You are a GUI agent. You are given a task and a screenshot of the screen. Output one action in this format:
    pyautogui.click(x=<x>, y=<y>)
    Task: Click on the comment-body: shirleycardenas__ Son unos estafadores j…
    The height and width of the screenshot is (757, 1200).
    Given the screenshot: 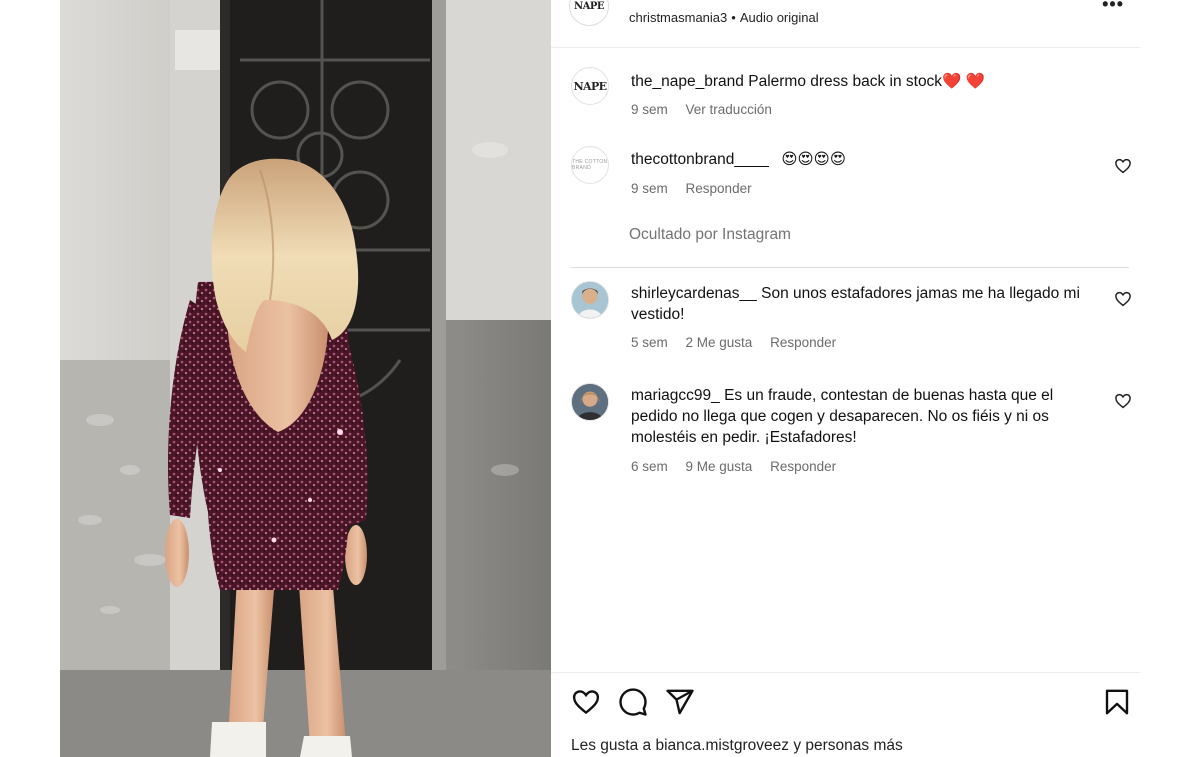 What is the action you would take?
    pyautogui.click(x=866, y=304)
    